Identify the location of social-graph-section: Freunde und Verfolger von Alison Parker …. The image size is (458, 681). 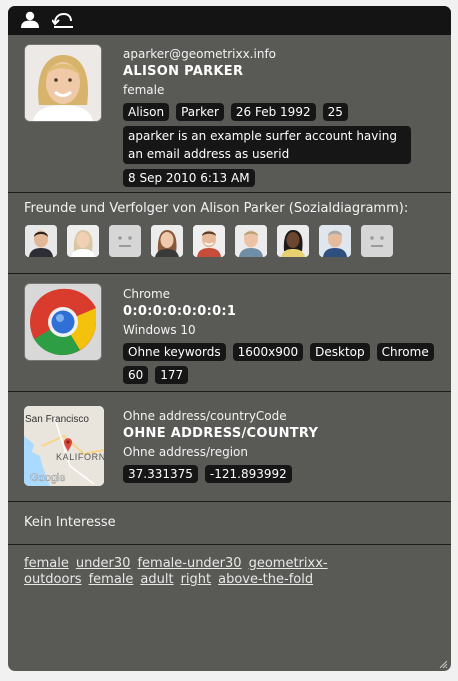
(229, 233).